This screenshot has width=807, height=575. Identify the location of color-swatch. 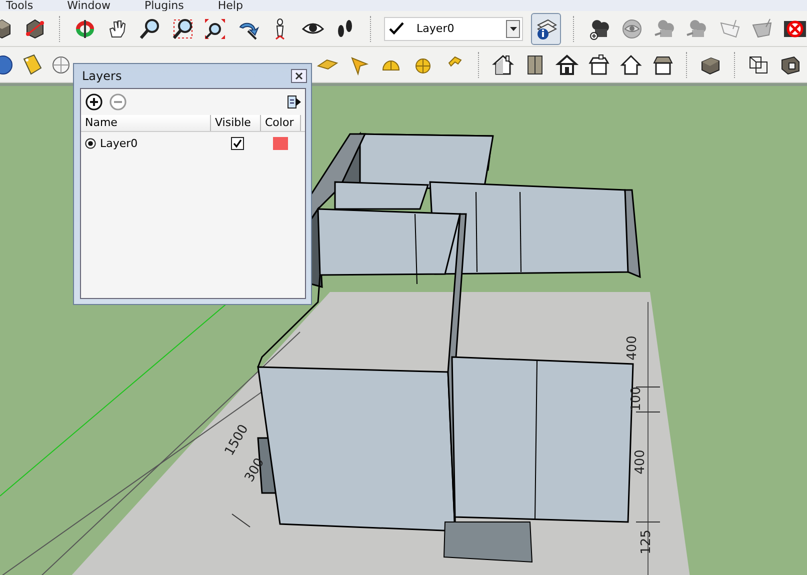
(280, 143).